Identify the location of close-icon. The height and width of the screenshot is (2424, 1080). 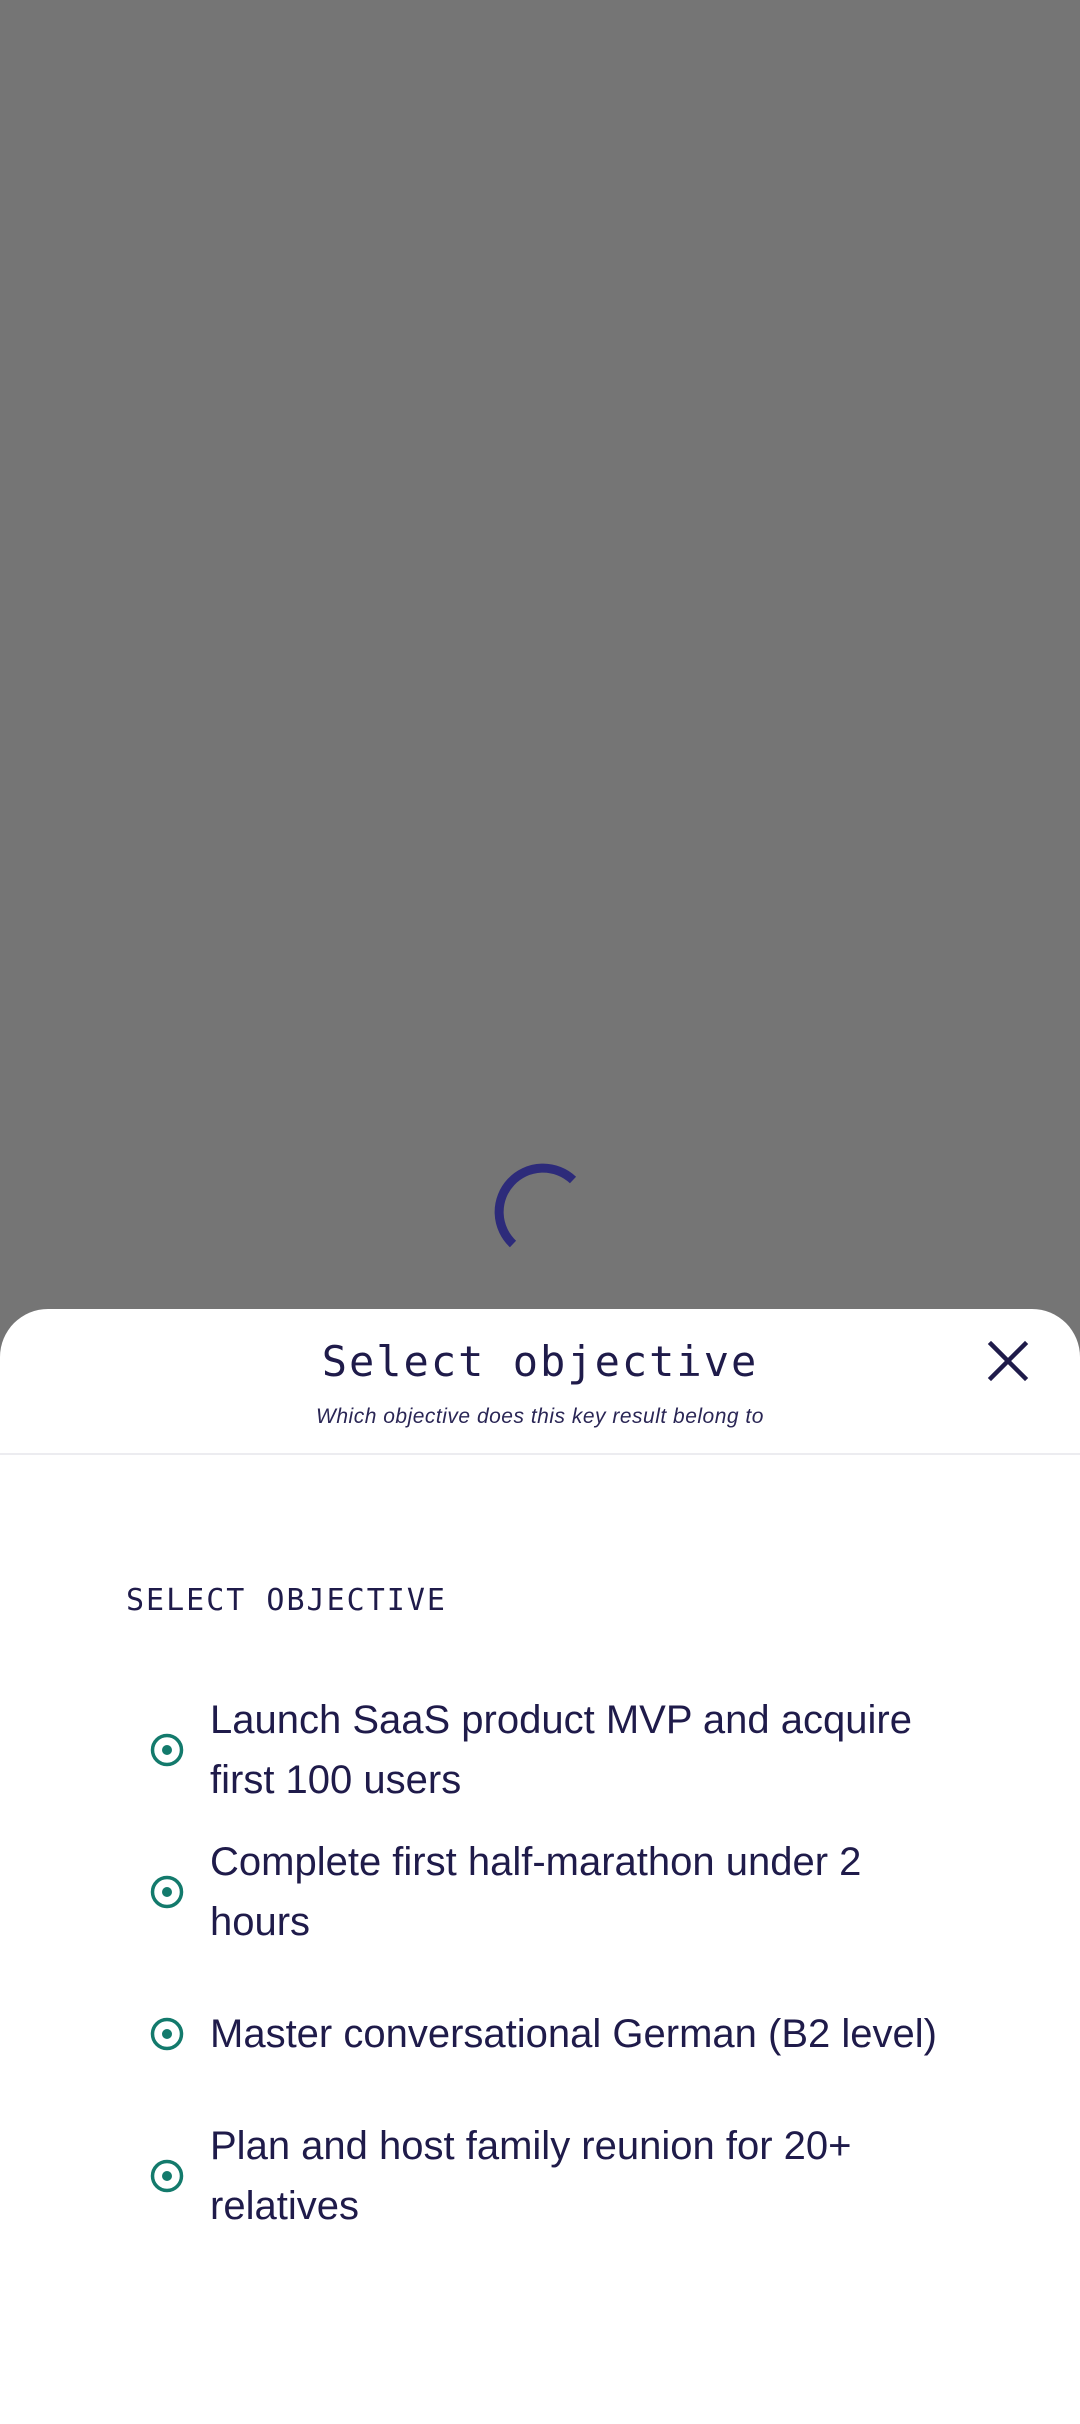
(1008, 1361).